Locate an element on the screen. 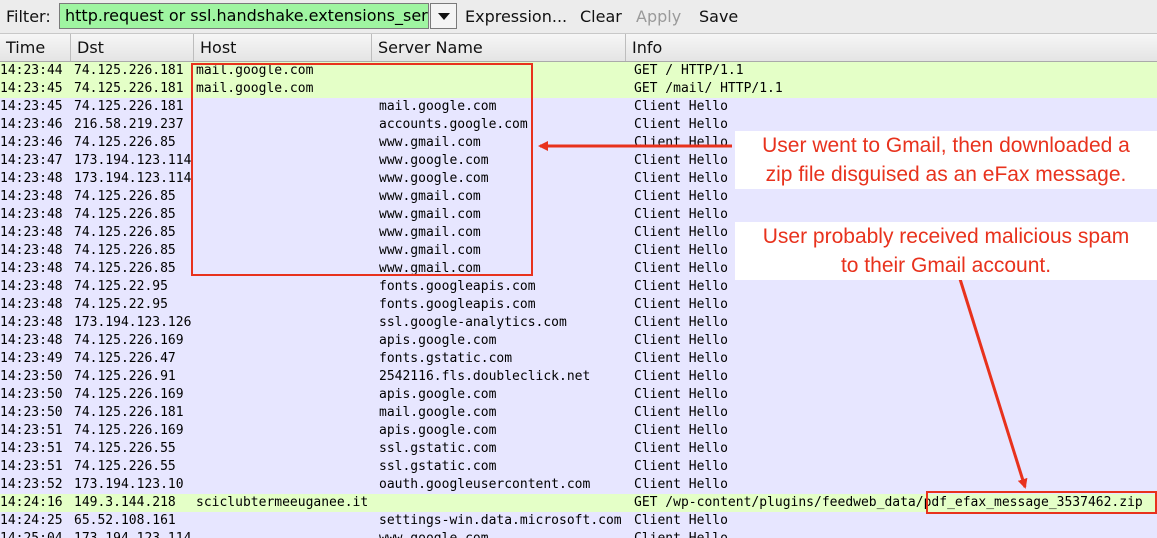 Image resolution: width=1157 pixels, height=538 pixels. clear-button: Clear is located at coordinates (601, 16).